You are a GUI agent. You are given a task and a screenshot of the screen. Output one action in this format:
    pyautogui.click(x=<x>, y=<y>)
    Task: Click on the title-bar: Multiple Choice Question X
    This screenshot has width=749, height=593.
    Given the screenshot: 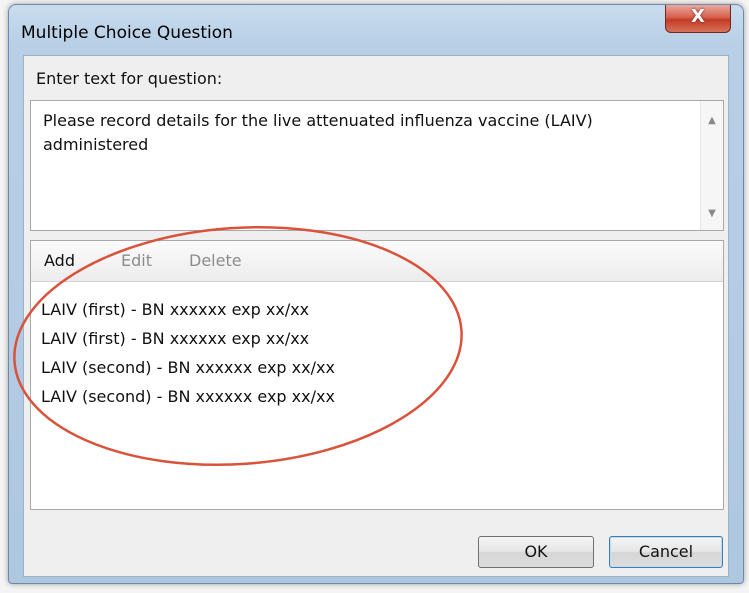 What is the action you would take?
    pyautogui.click(x=376, y=27)
    